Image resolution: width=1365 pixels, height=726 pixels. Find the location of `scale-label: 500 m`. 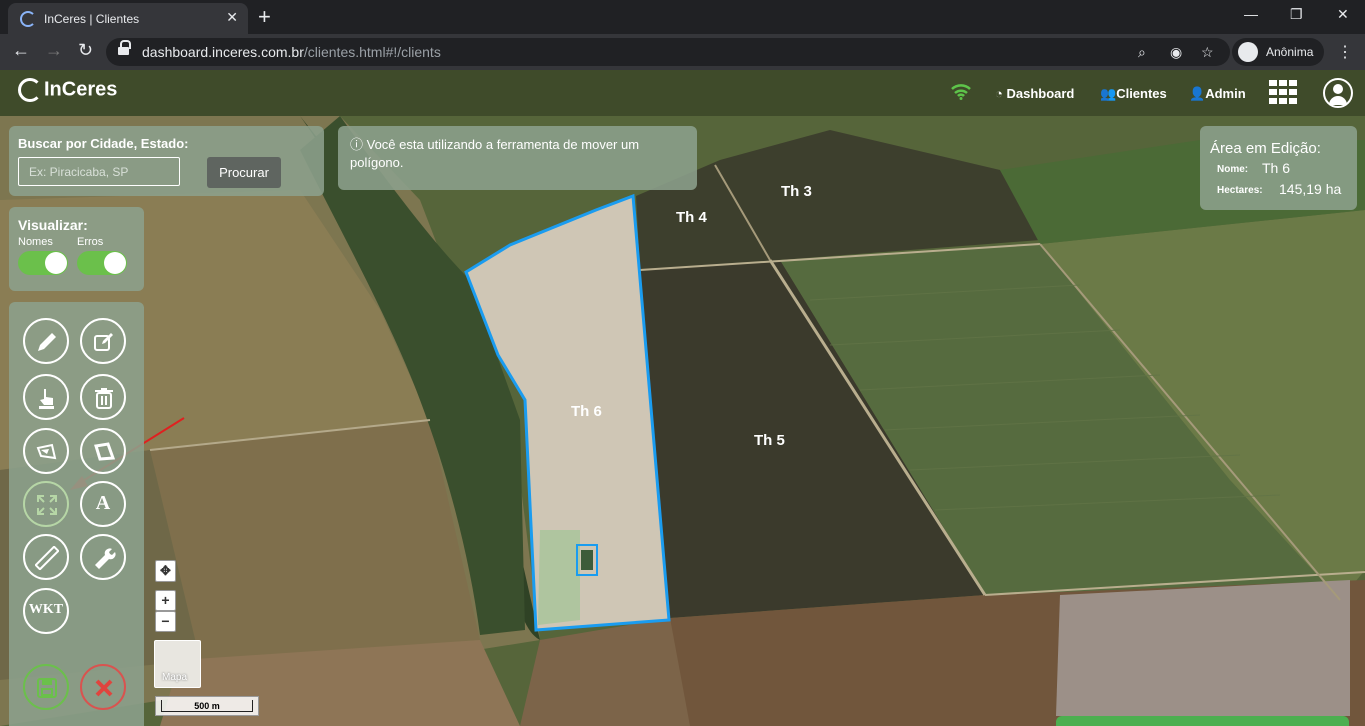

scale-label: 500 m is located at coordinates (207, 706).